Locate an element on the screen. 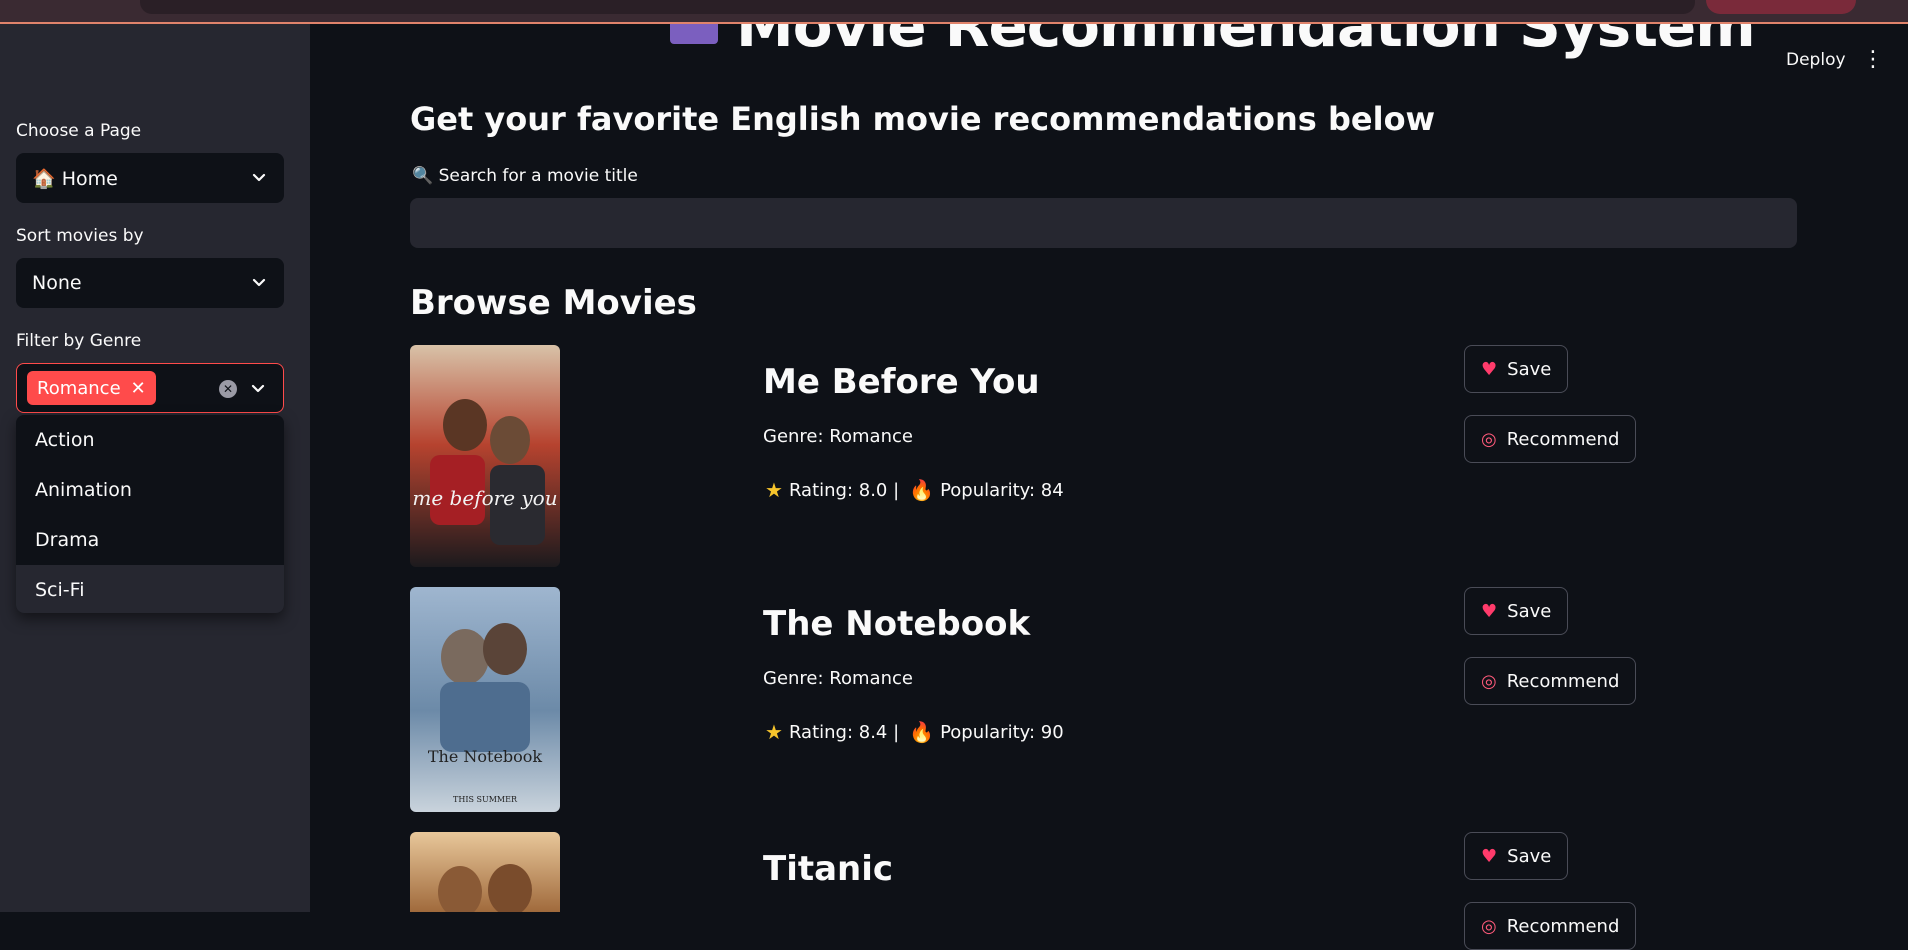 This screenshot has height=950, width=1908. genre-multiselect: Romance ✕ ✕ is located at coordinates (150, 388).